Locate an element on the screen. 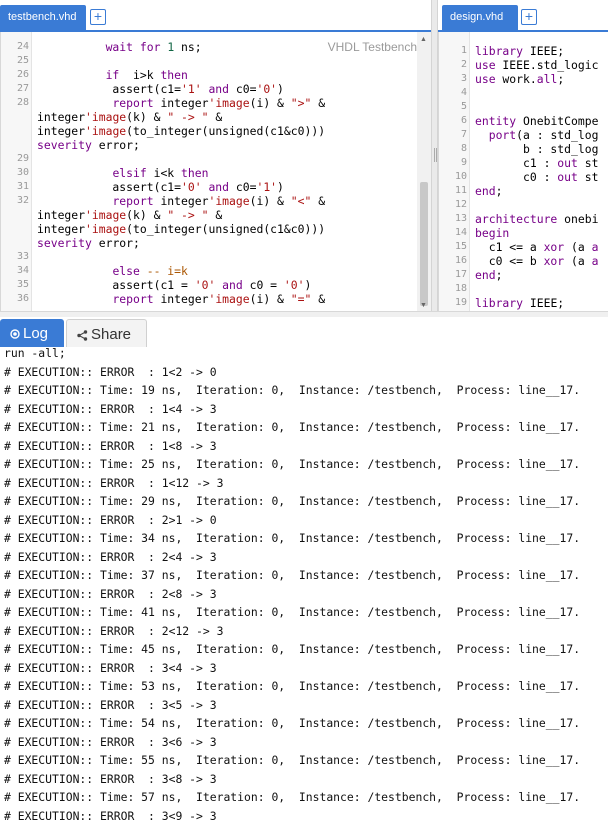 The width and height of the screenshot is (608, 826). code-token: use is located at coordinates (485, 79).